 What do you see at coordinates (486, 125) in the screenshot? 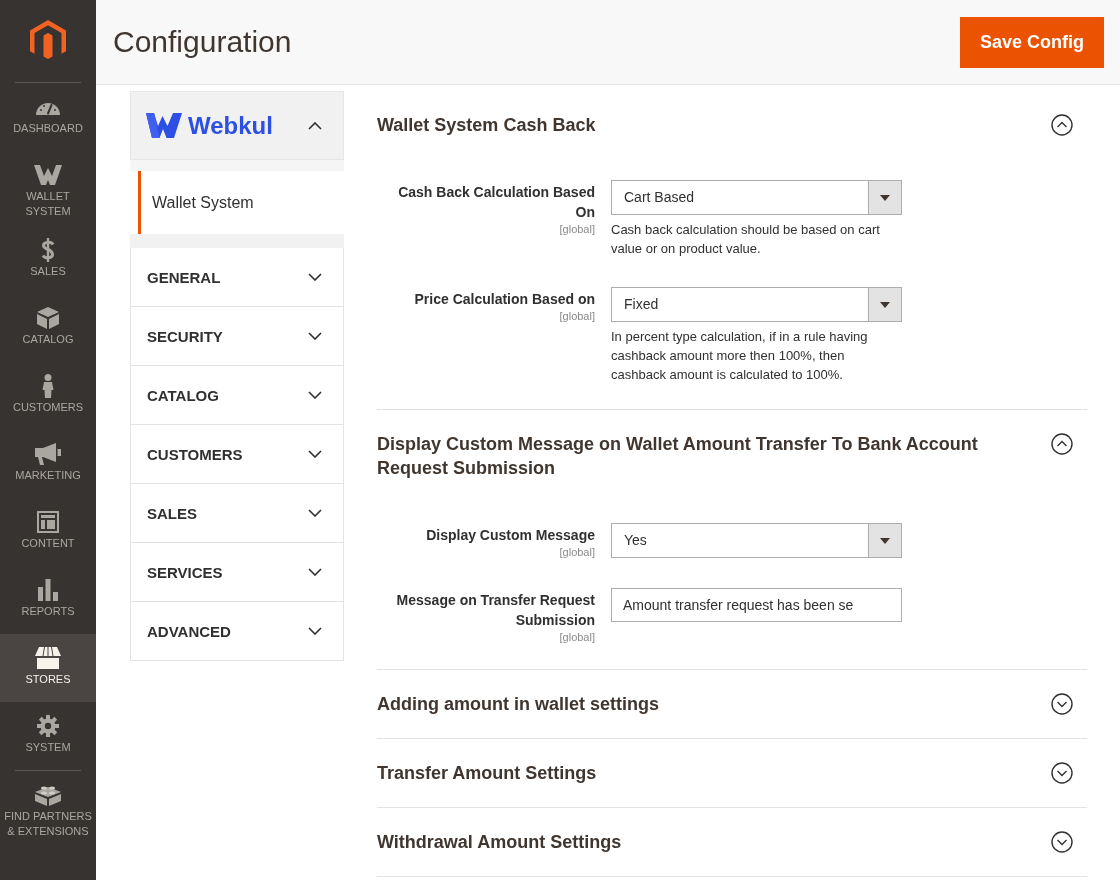
I see `section-title: Wallet System Cash Back` at bounding box center [486, 125].